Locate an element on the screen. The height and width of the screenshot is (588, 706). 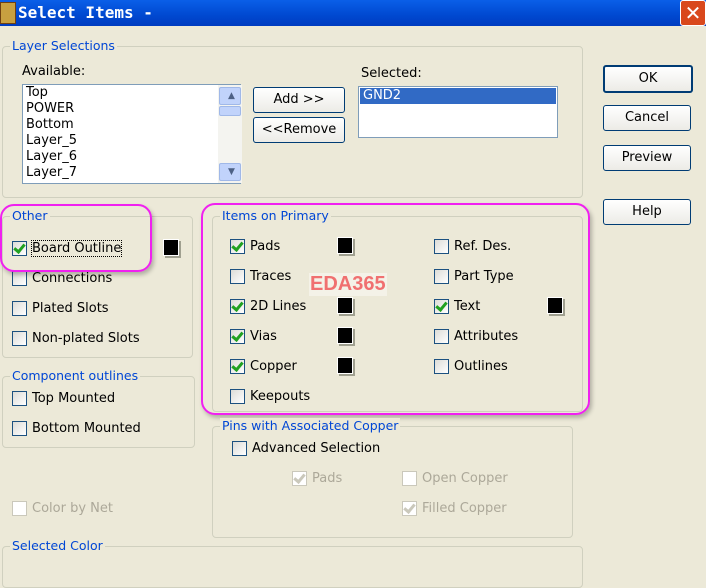
group-label: Pins with Associated Copper is located at coordinates (310, 425).